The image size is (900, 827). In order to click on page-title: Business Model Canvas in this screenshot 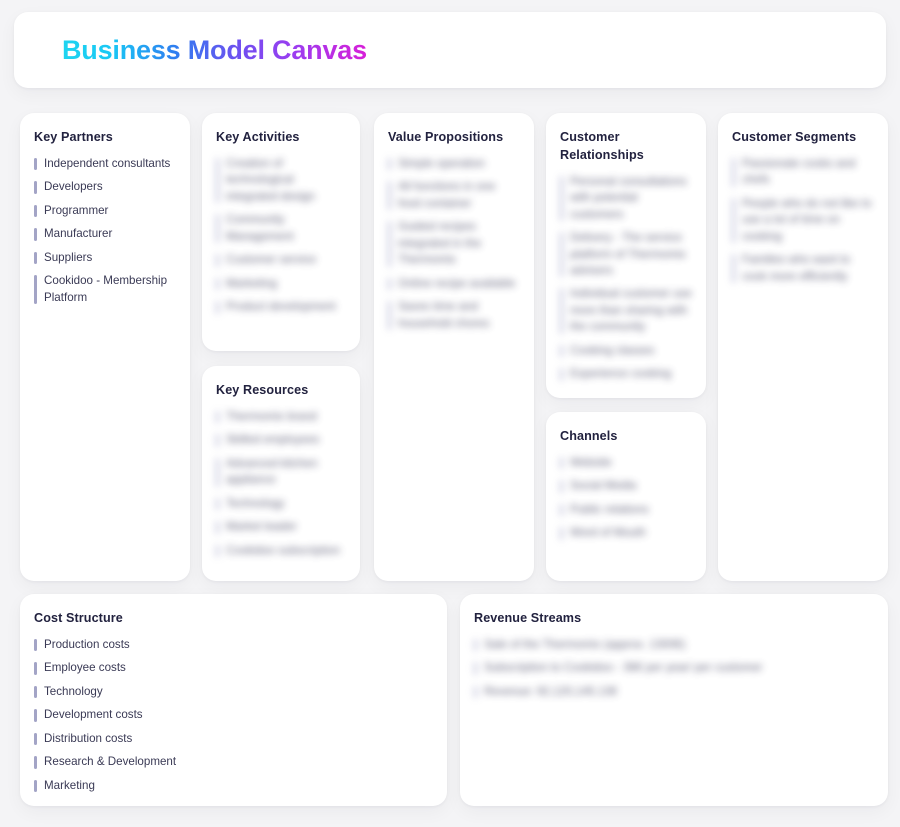, I will do `click(214, 49)`.